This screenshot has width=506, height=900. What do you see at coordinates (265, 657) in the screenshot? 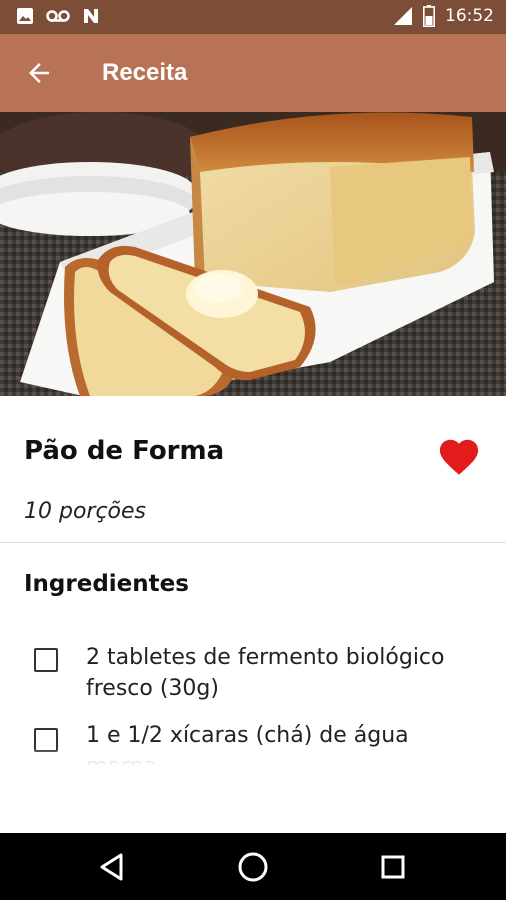
I see `ingredient-line: 2 tabletes de fermento biológico` at bounding box center [265, 657].